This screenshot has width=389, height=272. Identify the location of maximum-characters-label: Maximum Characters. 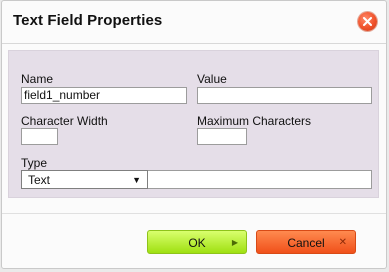
(254, 121).